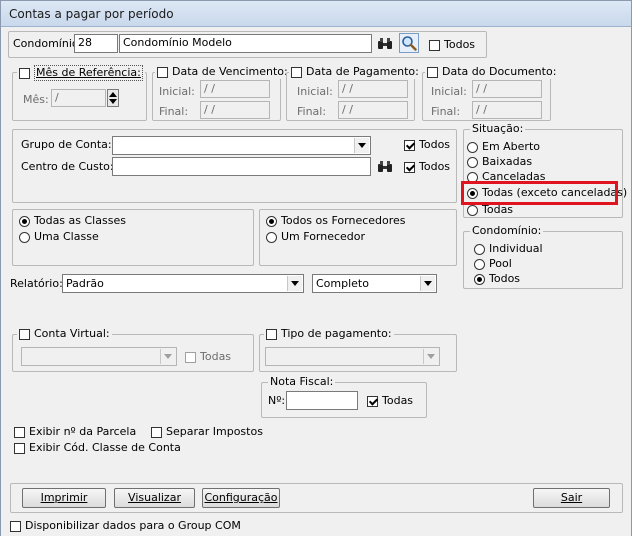 Image resolution: width=637 pixels, height=536 pixels. I want to click on data-vencimento-label: Data de Vencimento:, so click(230, 71).